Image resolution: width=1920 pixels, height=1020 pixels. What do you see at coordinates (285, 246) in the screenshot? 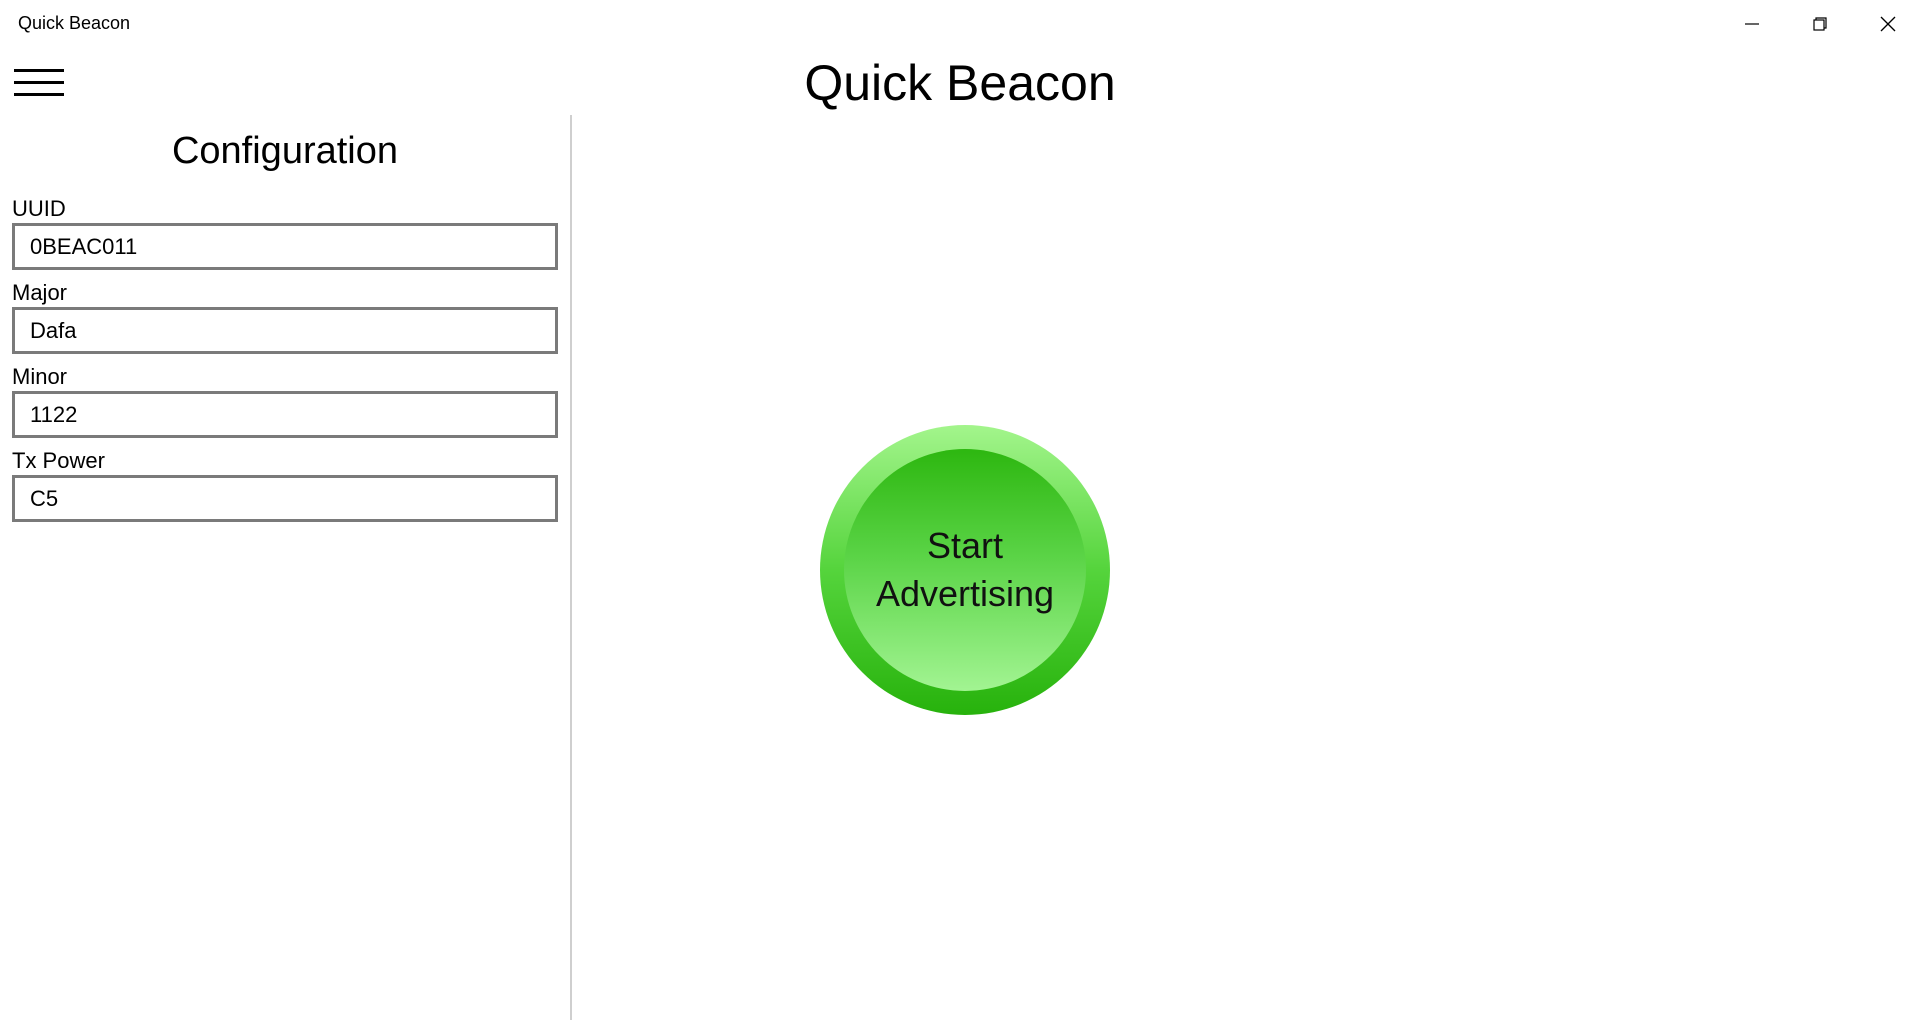
I see `uuid-field: 0BEAC011` at bounding box center [285, 246].